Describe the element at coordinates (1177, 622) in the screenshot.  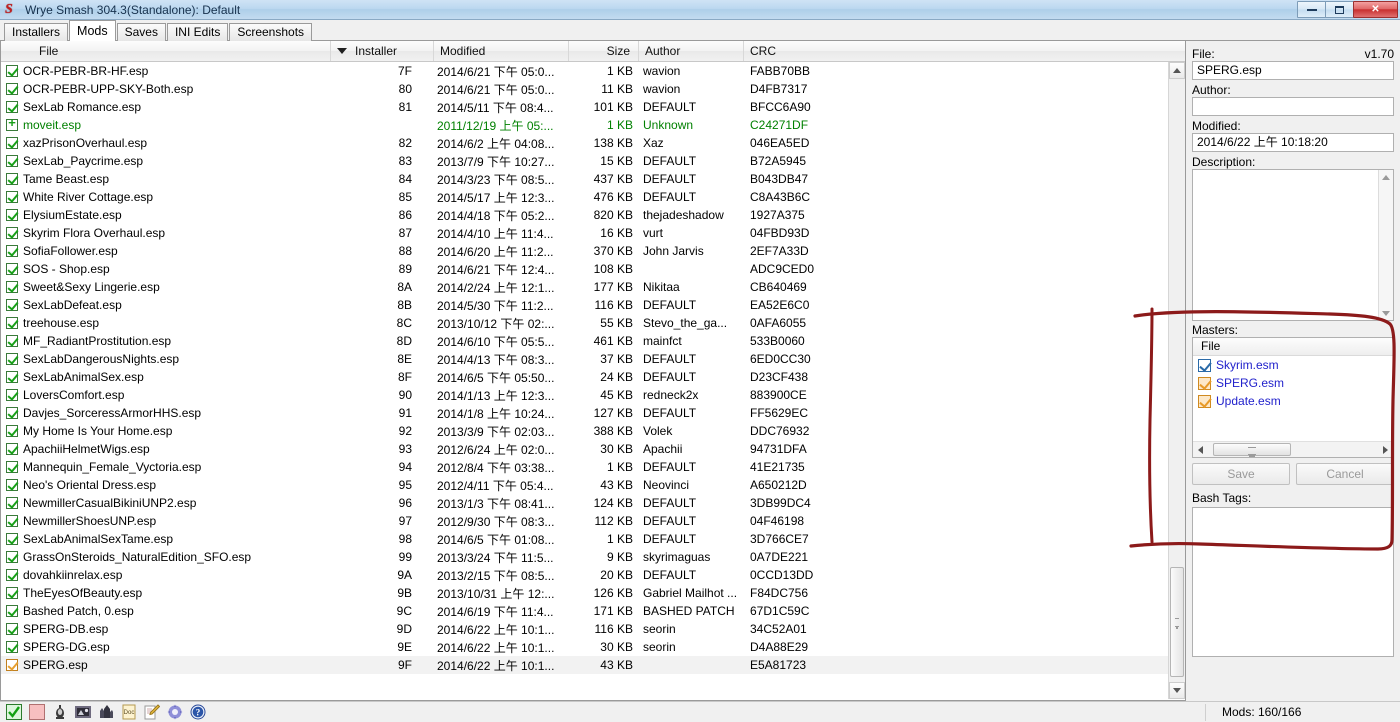
I see `scroll-thumb` at that location.